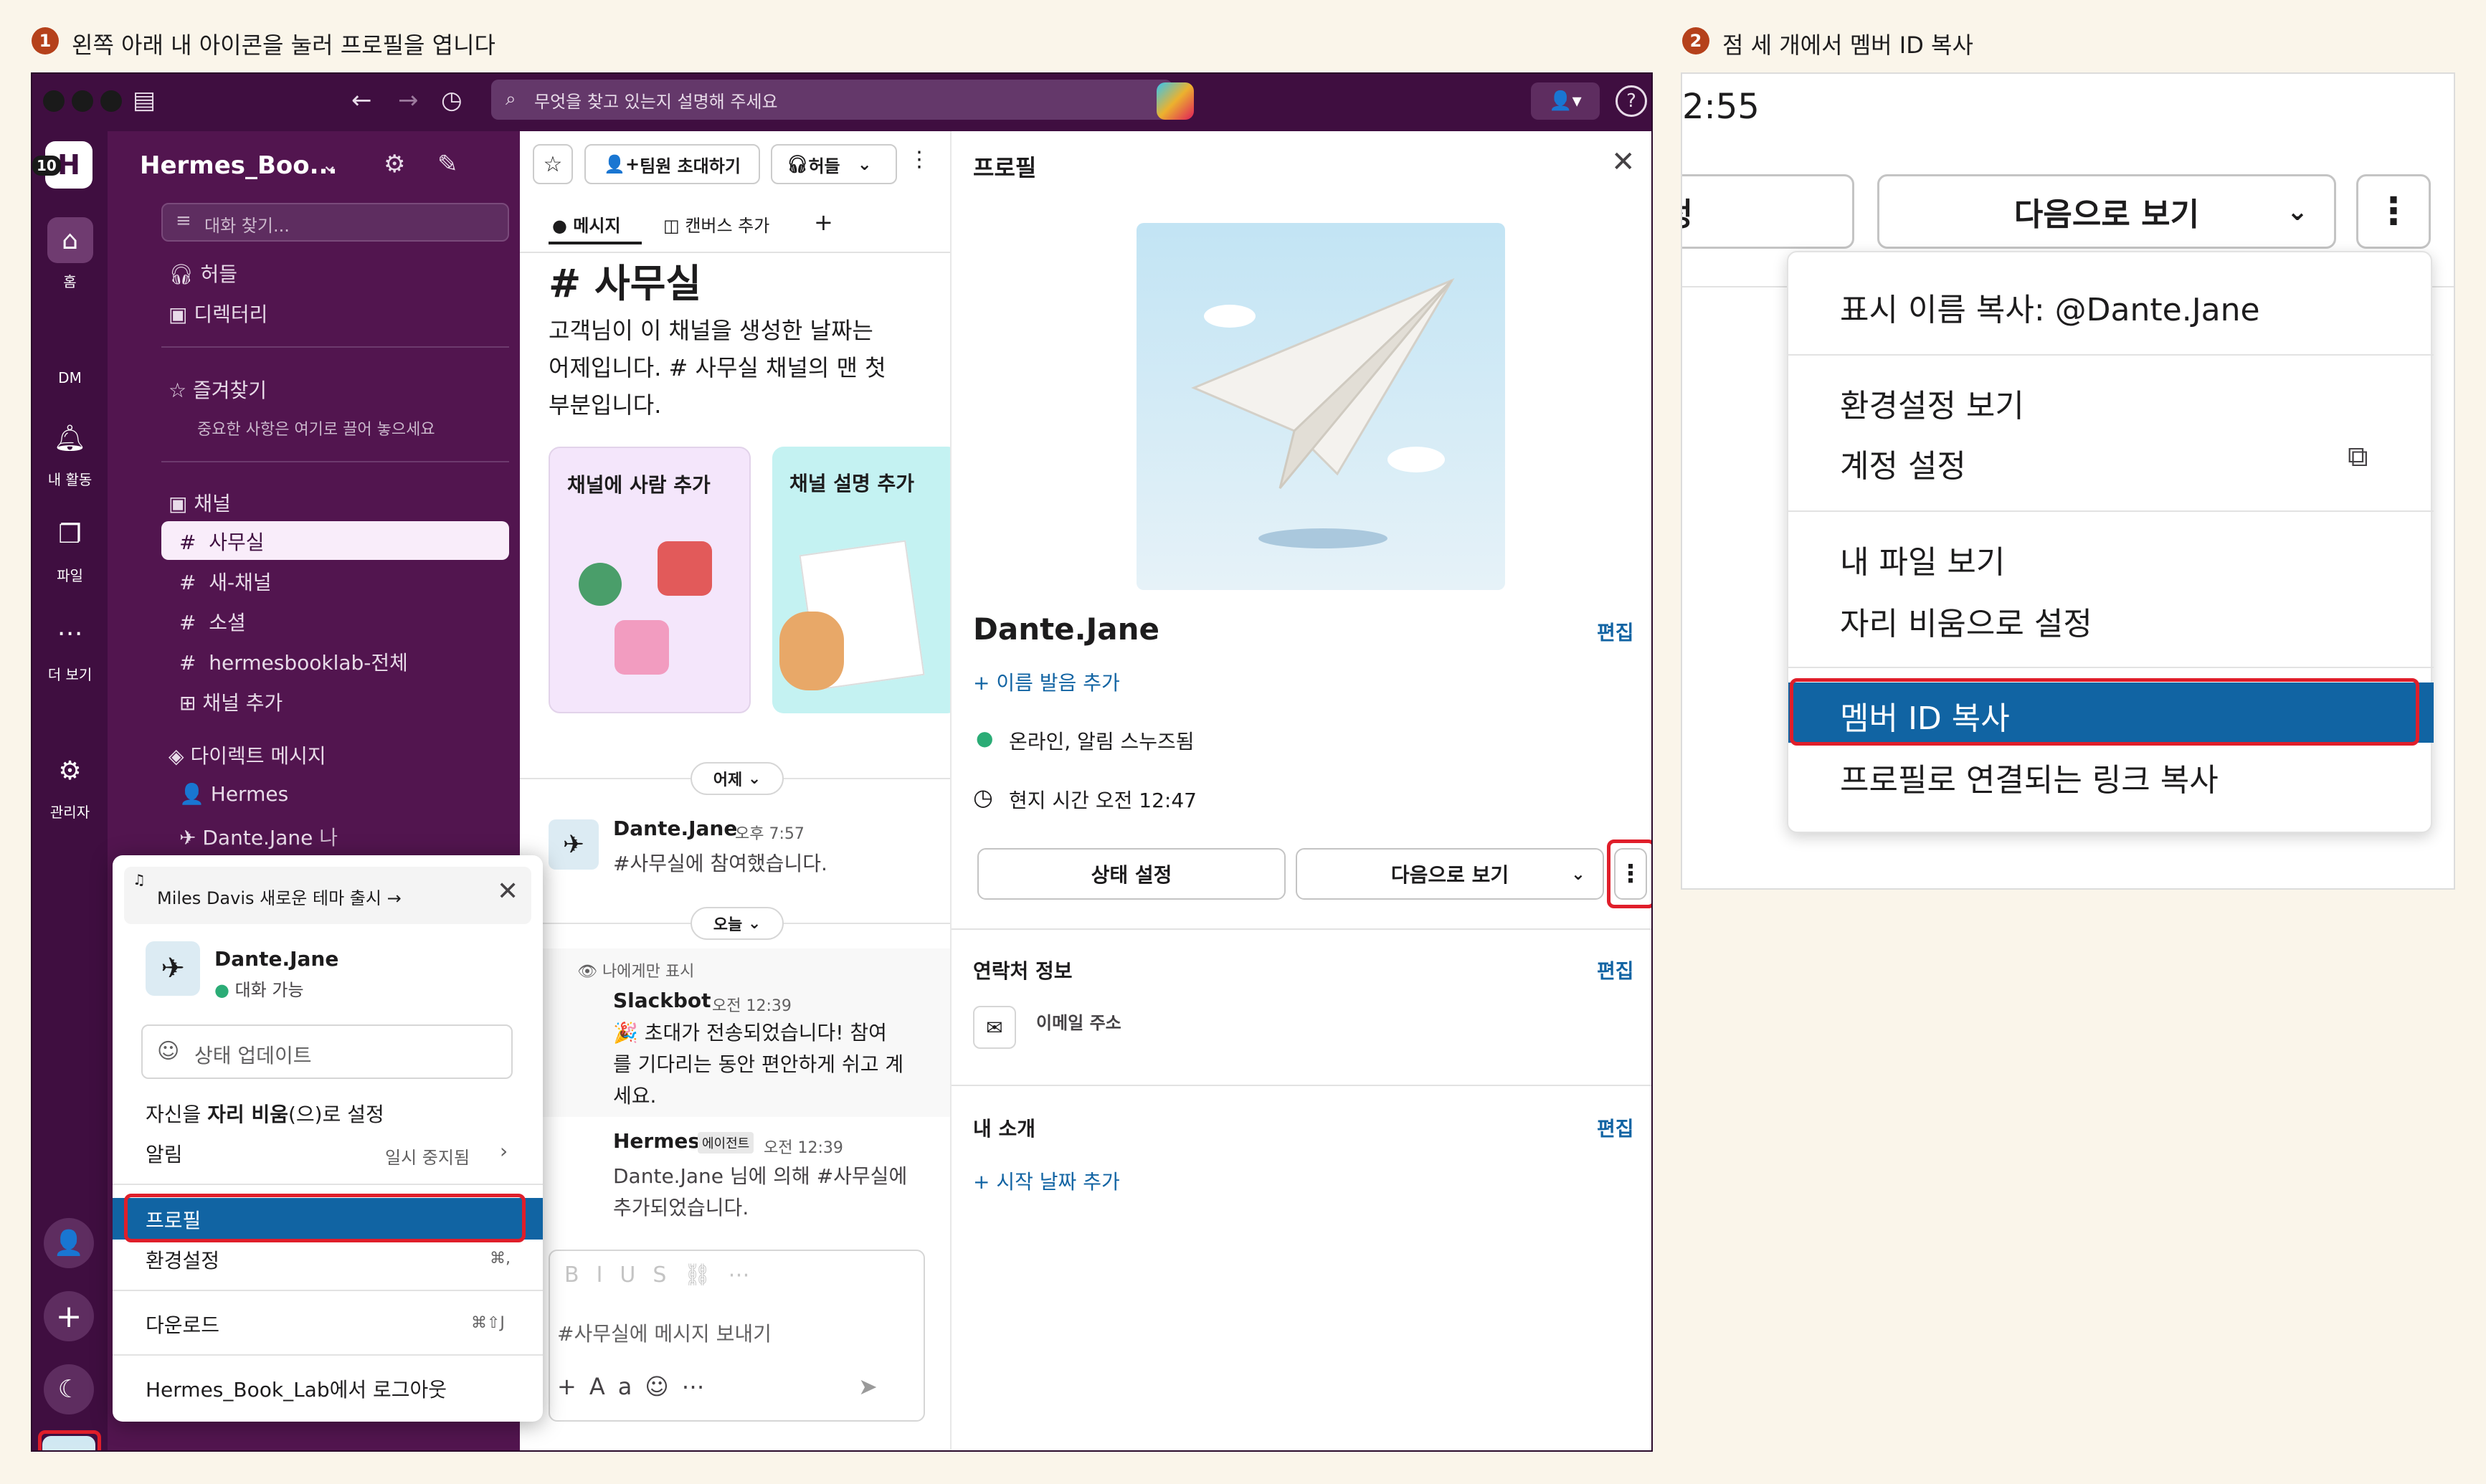  What do you see at coordinates (1131, 874) in the screenshot?
I see `set-status-button: 상태 설정` at bounding box center [1131, 874].